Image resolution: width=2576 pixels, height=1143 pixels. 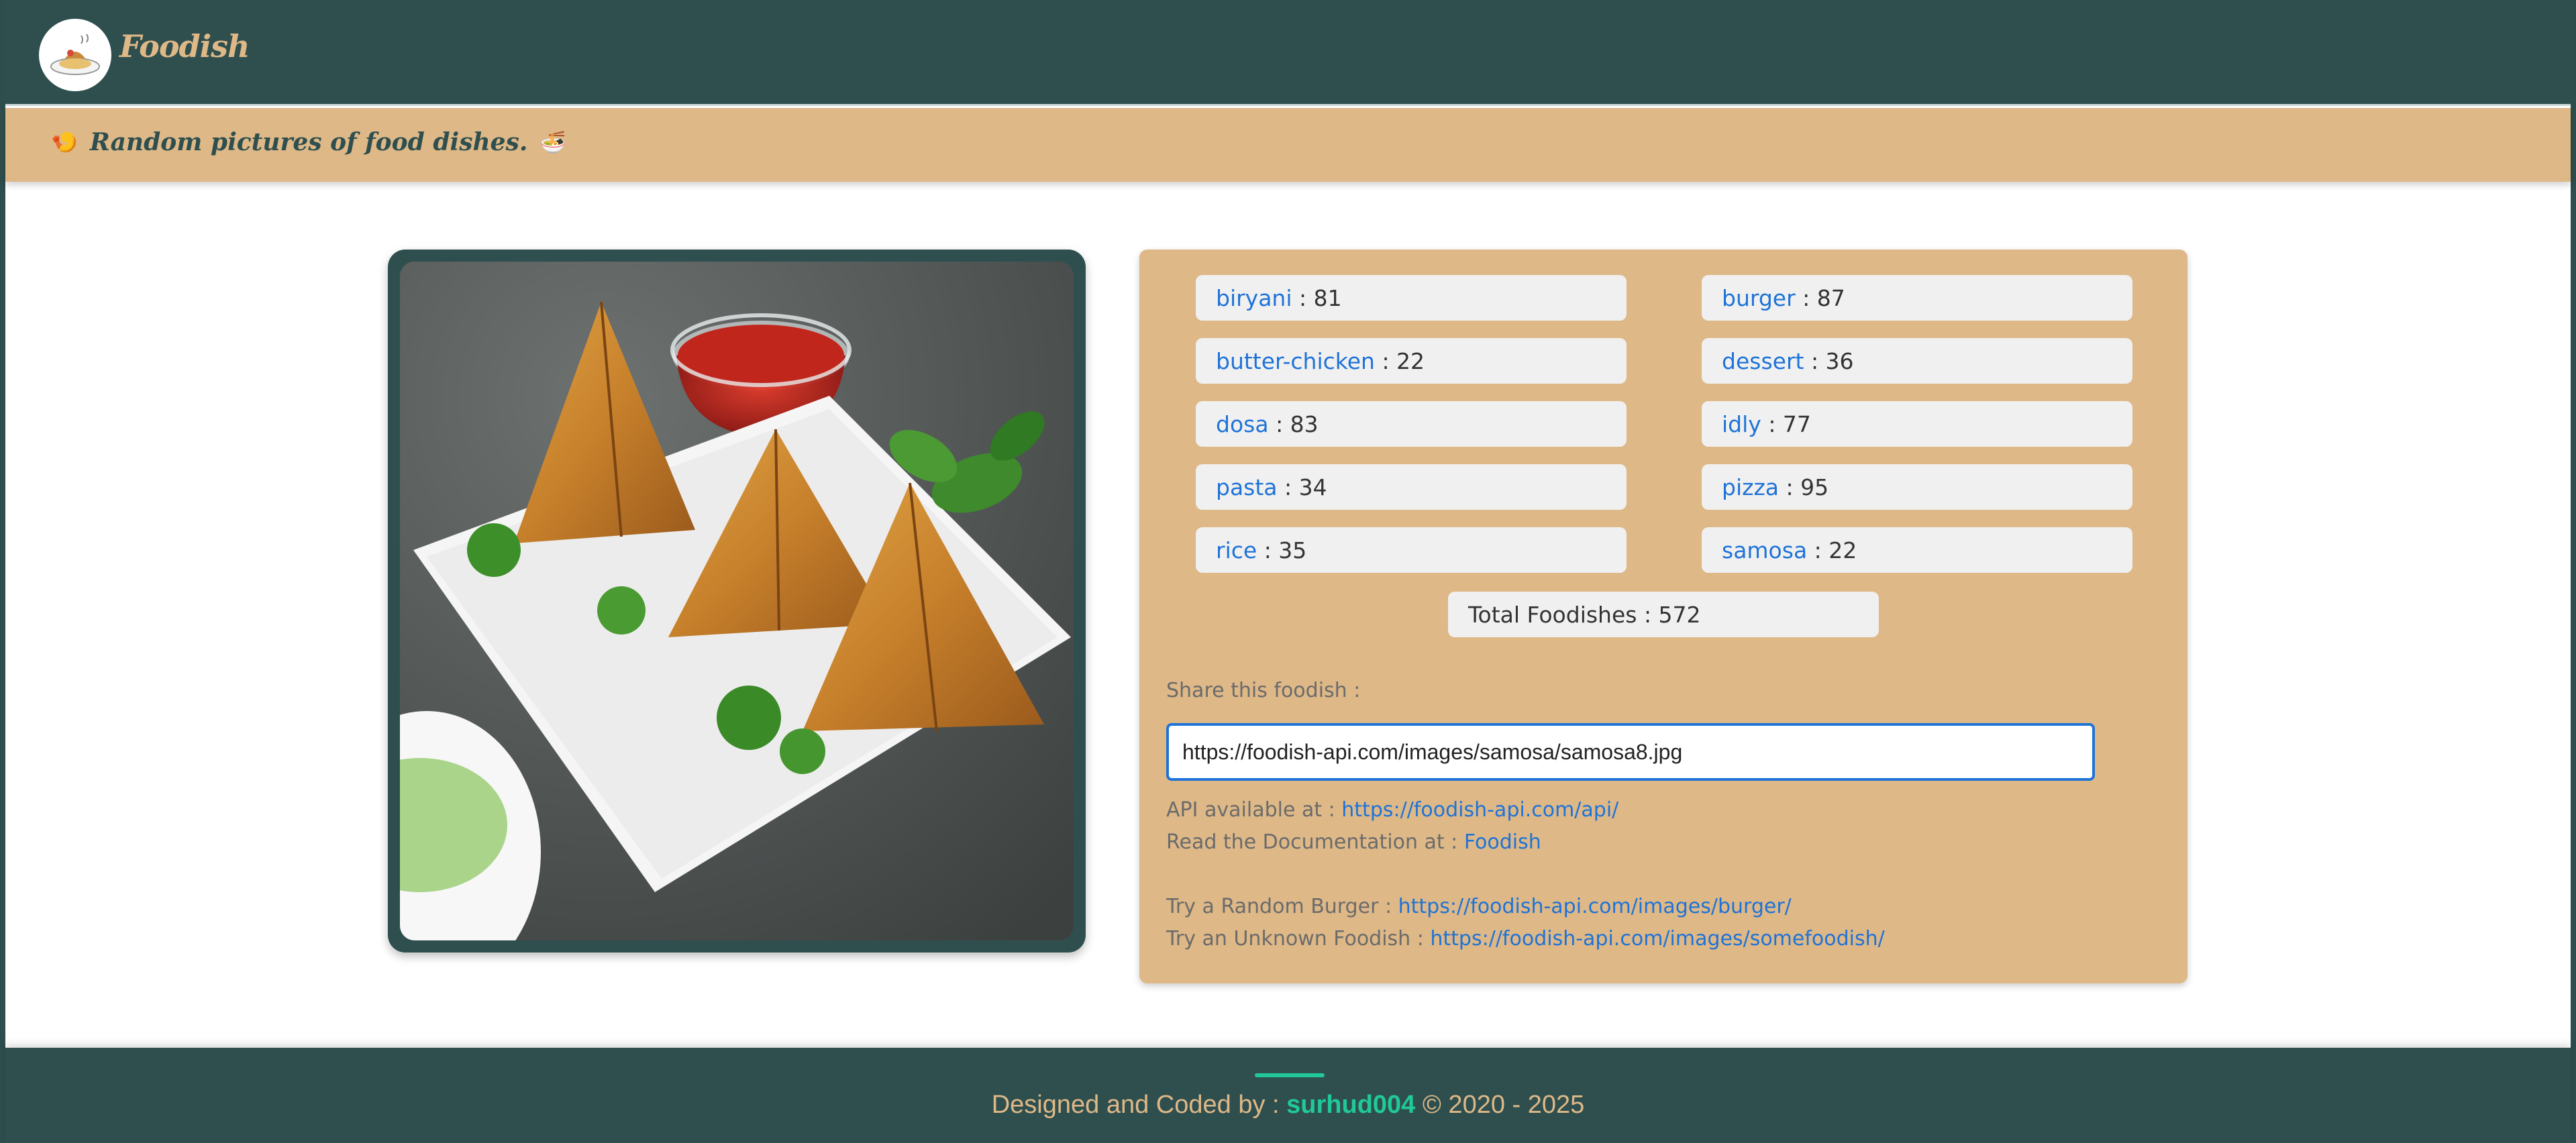 What do you see at coordinates (1295, 939) in the screenshot?
I see `unknown-label: Try an Unknown Foodish :` at bounding box center [1295, 939].